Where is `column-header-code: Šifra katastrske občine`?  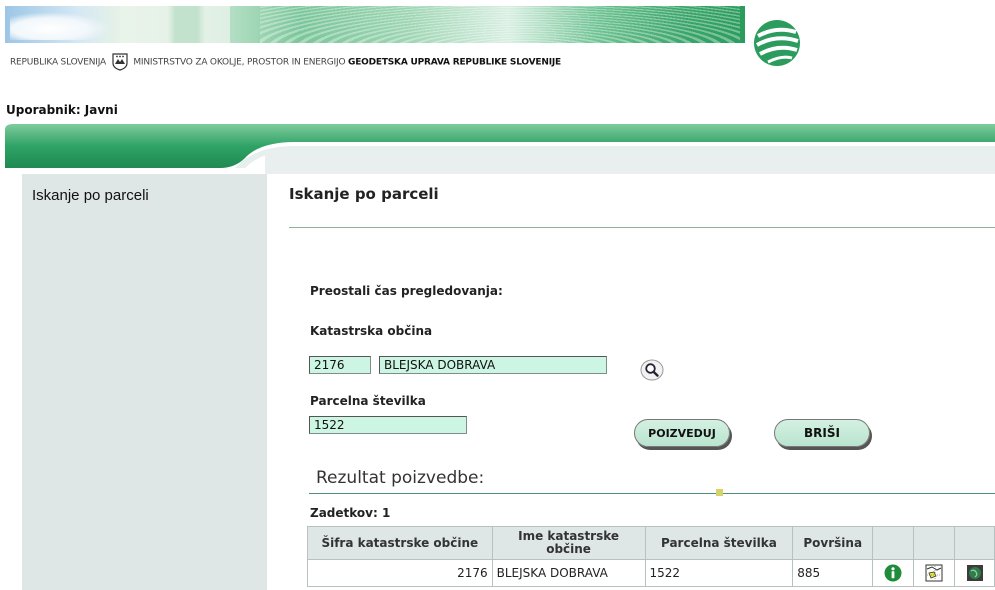
column-header-code: Šifra katastrske občine is located at coordinates (400, 543).